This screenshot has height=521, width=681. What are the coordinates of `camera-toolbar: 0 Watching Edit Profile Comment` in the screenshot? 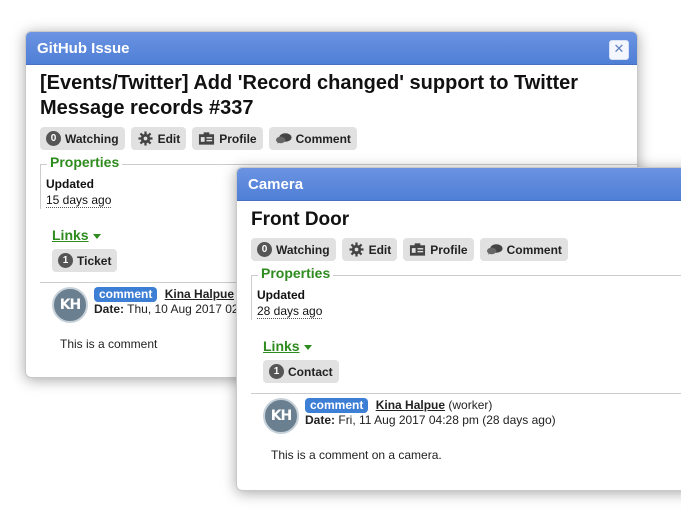 It's located at (466, 249).